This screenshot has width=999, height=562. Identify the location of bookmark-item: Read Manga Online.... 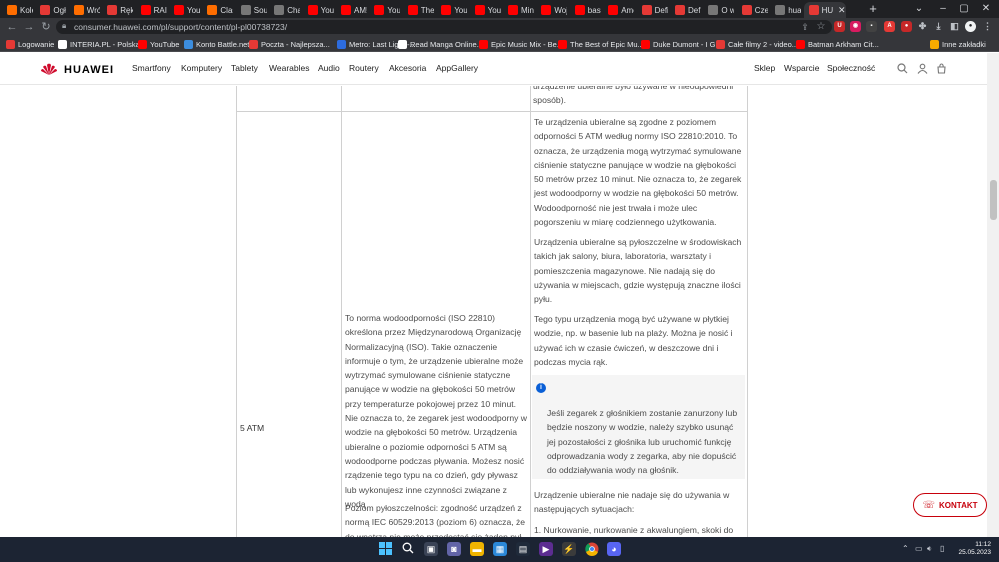
(440, 44).